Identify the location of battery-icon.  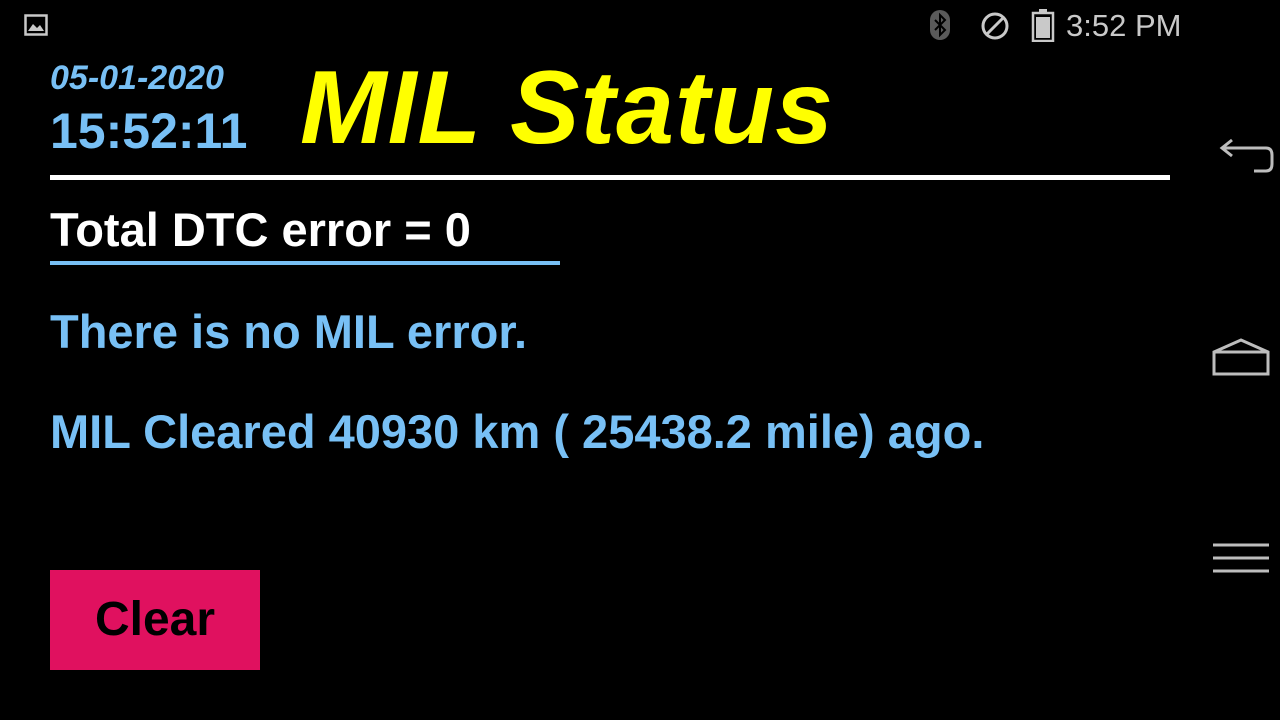
(1043, 25).